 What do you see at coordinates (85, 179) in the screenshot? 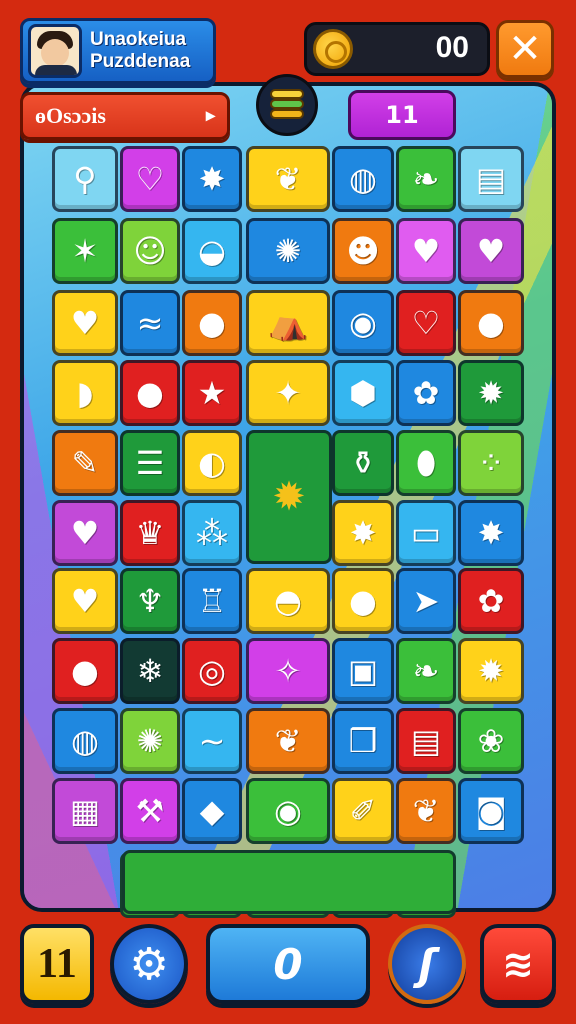
I see `tile-pin-icon: ⚲` at bounding box center [85, 179].